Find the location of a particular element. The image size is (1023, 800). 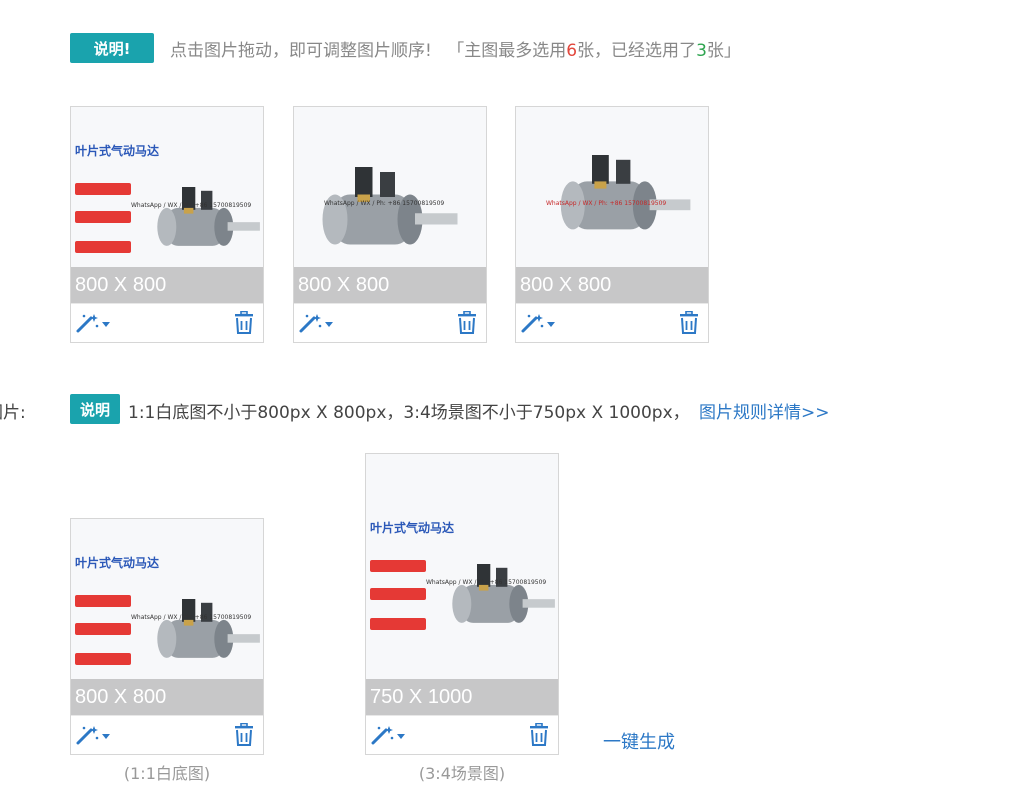

section-label: 图片: is located at coordinates (13, 413).